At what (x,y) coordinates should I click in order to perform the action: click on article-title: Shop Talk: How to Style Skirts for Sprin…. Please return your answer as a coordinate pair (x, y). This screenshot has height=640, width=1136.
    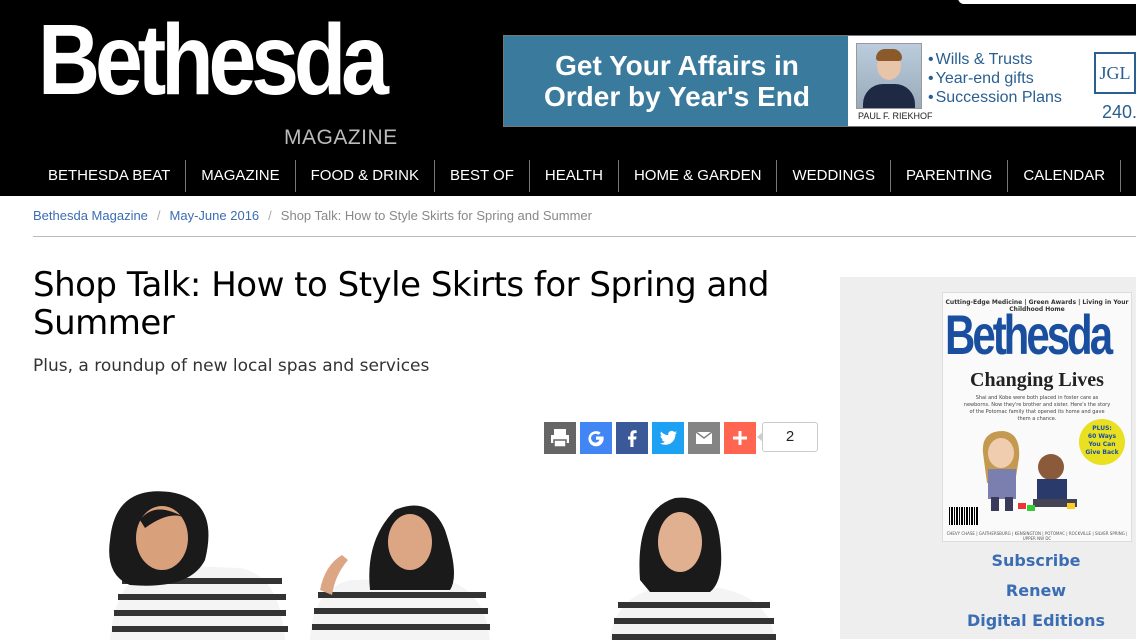
    Looking at the image, I should click on (401, 304).